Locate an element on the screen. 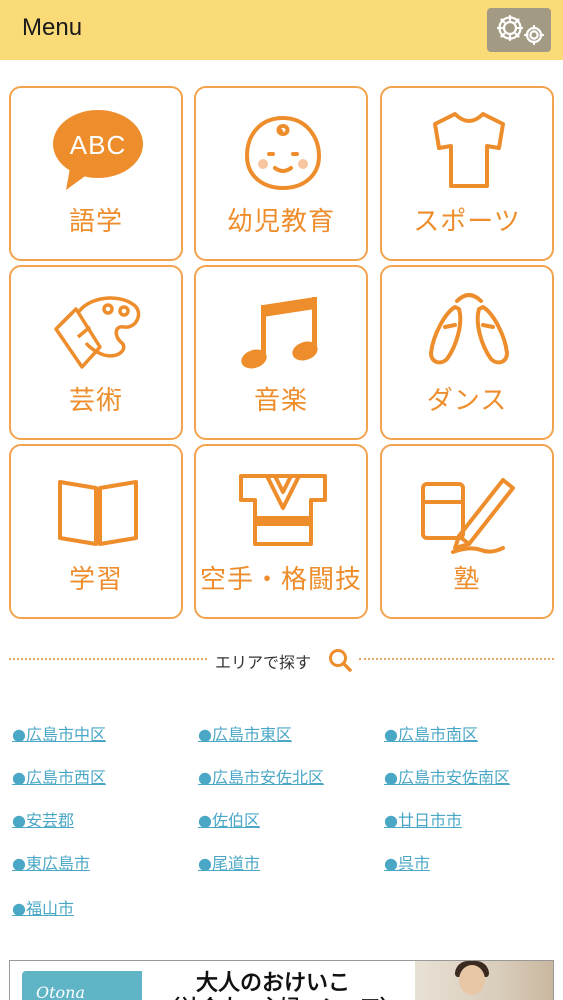 The height and width of the screenshot is (1000, 563). ballet-shoes-icon is located at coordinates (469, 329).